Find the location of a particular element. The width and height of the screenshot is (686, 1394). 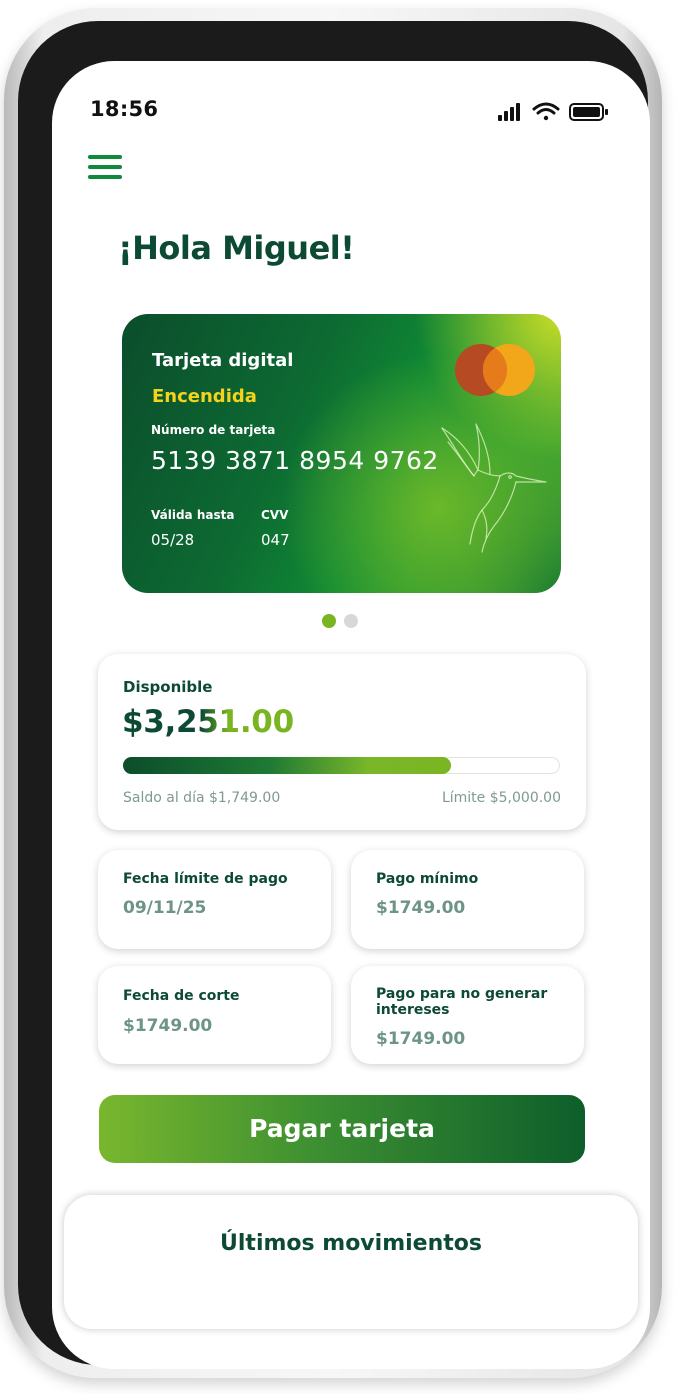

recent-movements-panel: Últimos movimientos is located at coordinates (351, 1262).